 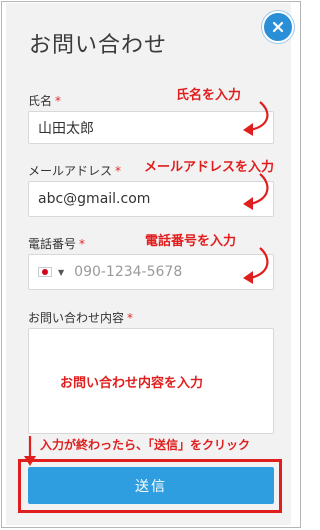 I want to click on annotation-submit: 入力が終わったら、「送信」をクリック, so click(x=145, y=445).